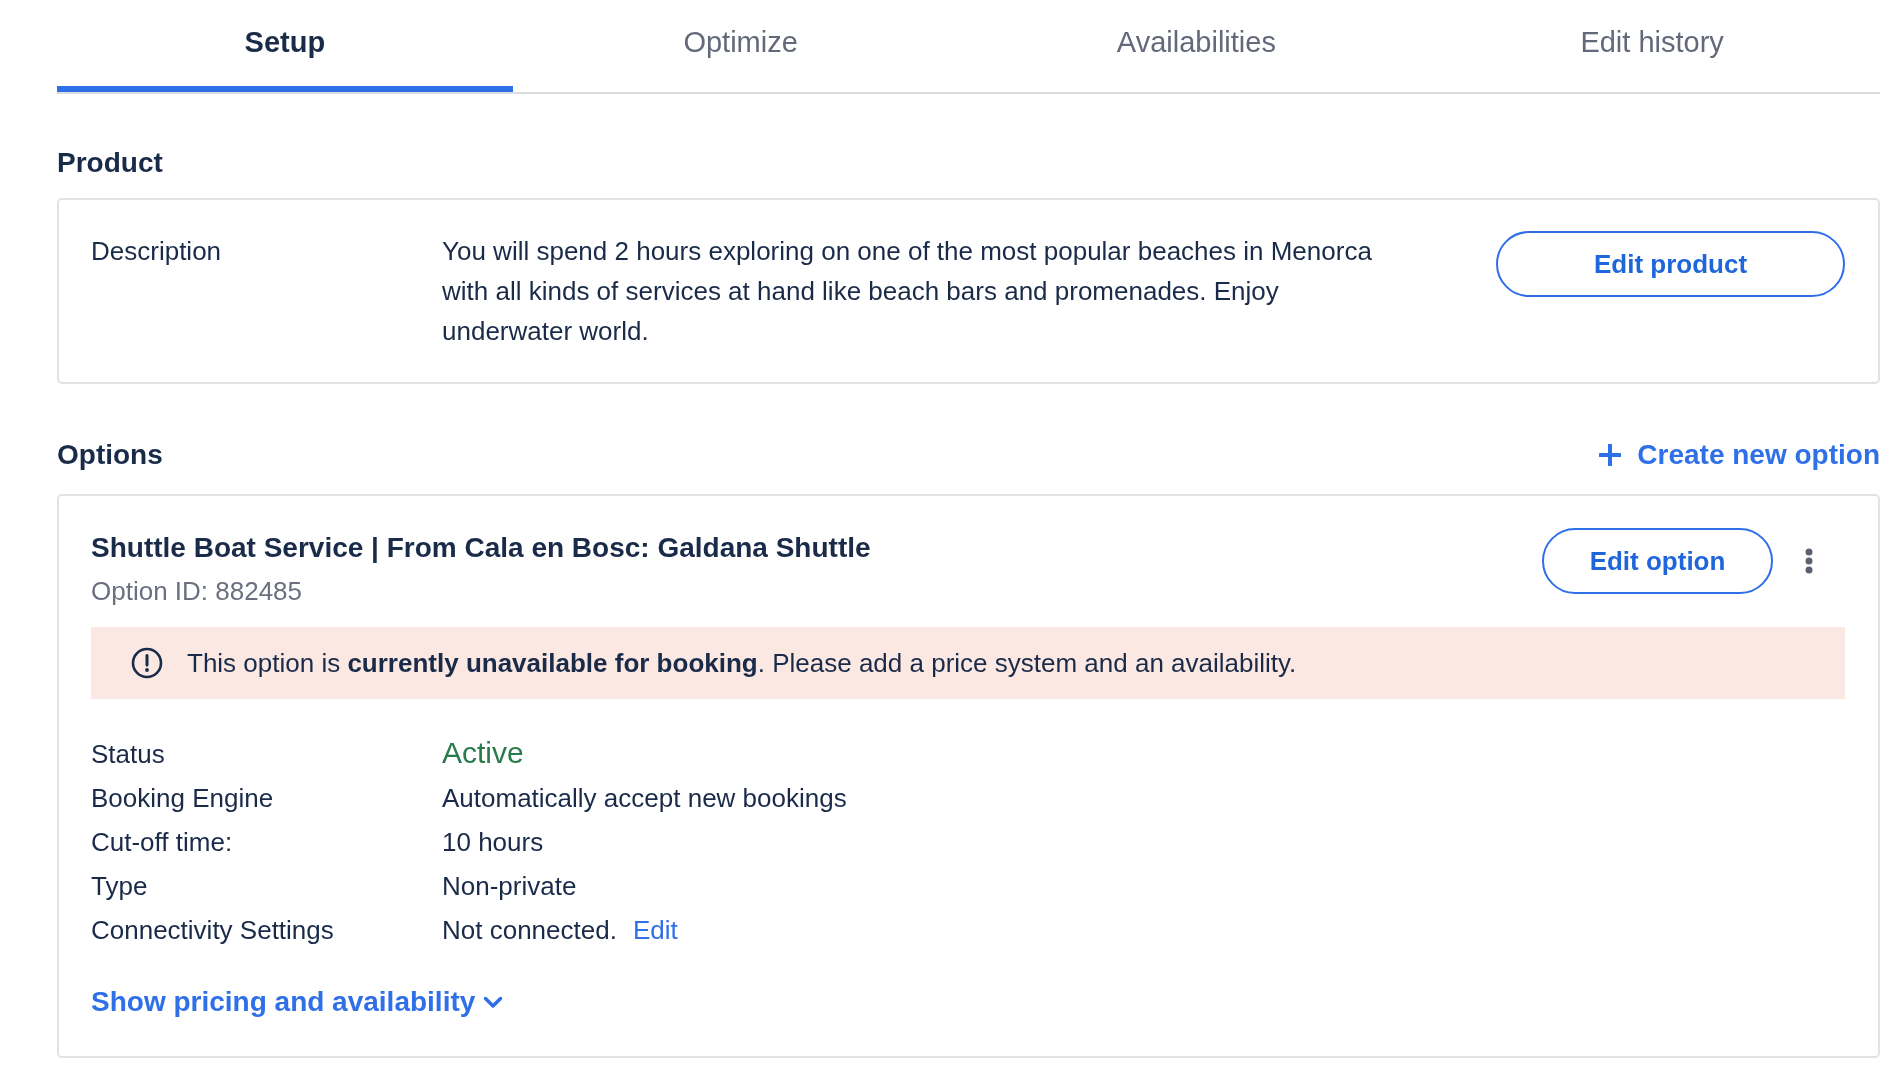  What do you see at coordinates (183, 798) in the screenshot?
I see `detail-label: Booking Engine` at bounding box center [183, 798].